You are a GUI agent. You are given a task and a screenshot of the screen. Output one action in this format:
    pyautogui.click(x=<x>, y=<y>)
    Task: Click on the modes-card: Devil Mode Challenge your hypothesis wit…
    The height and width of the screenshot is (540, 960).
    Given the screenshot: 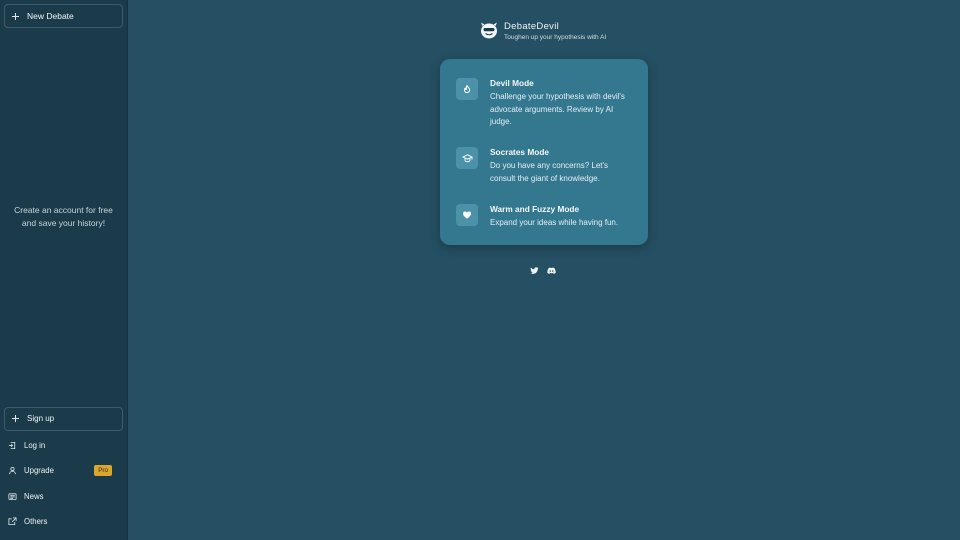 What is the action you would take?
    pyautogui.click(x=544, y=152)
    